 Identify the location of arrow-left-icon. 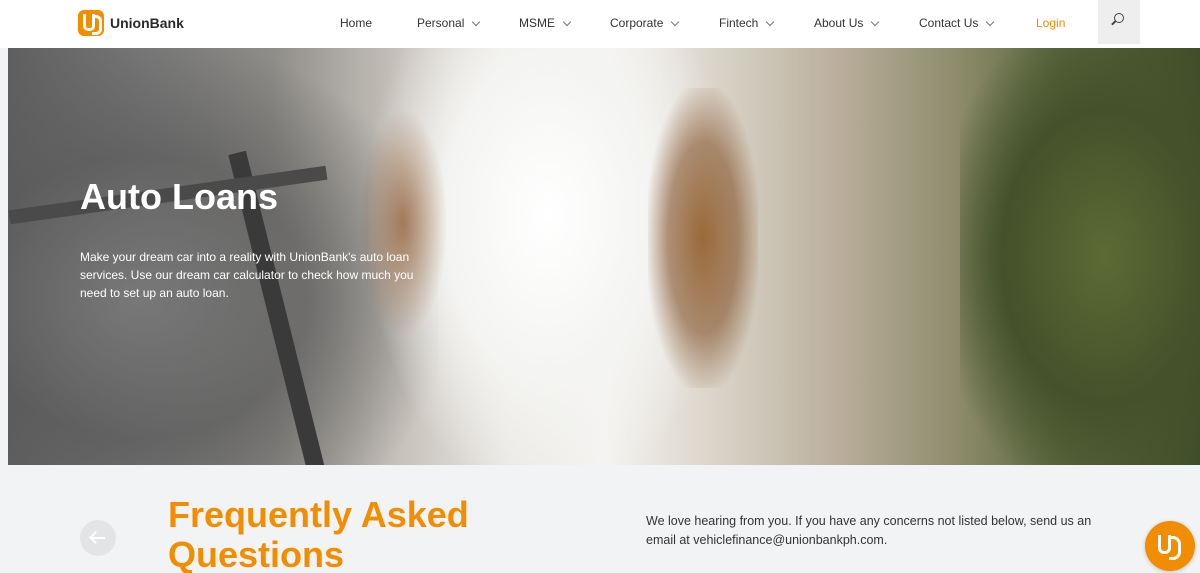
(98, 538).